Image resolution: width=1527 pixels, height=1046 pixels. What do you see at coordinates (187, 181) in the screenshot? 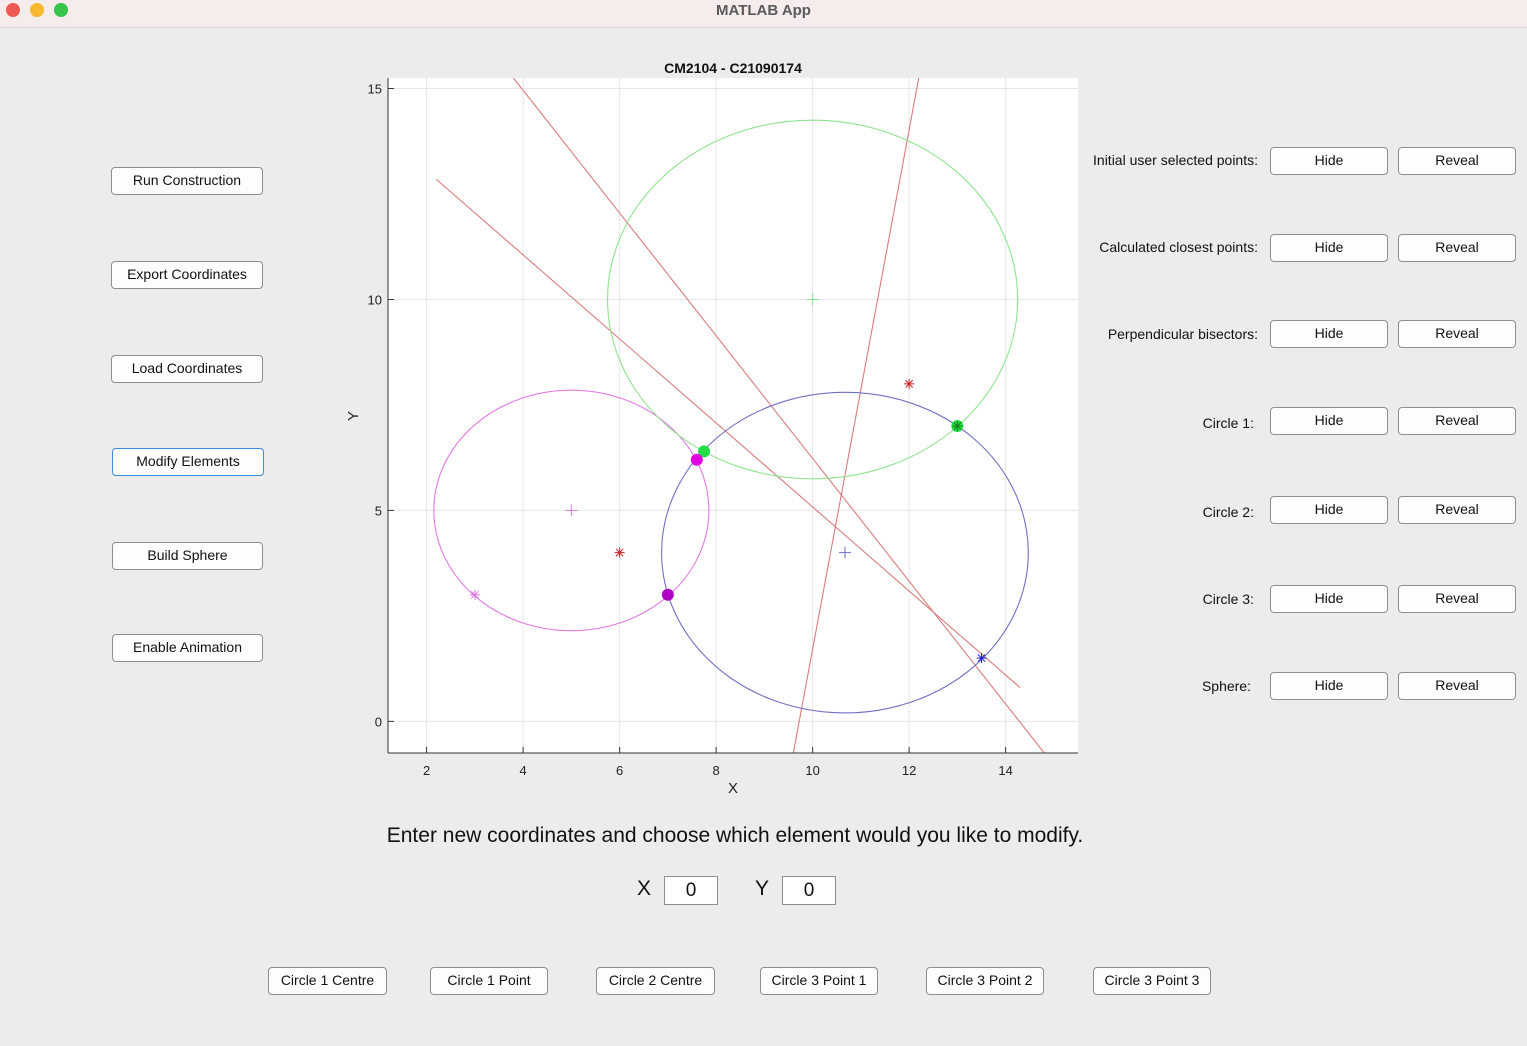
I see `run-construction-button: Run Construction` at bounding box center [187, 181].